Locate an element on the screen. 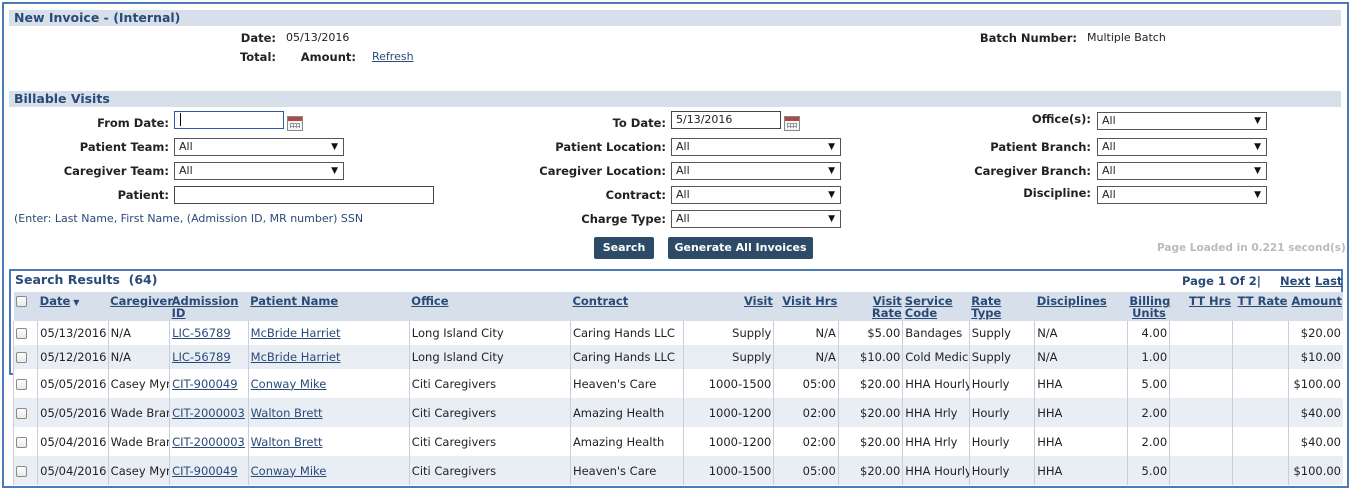  cell-disciplines: HHA is located at coordinates (1081, 470).